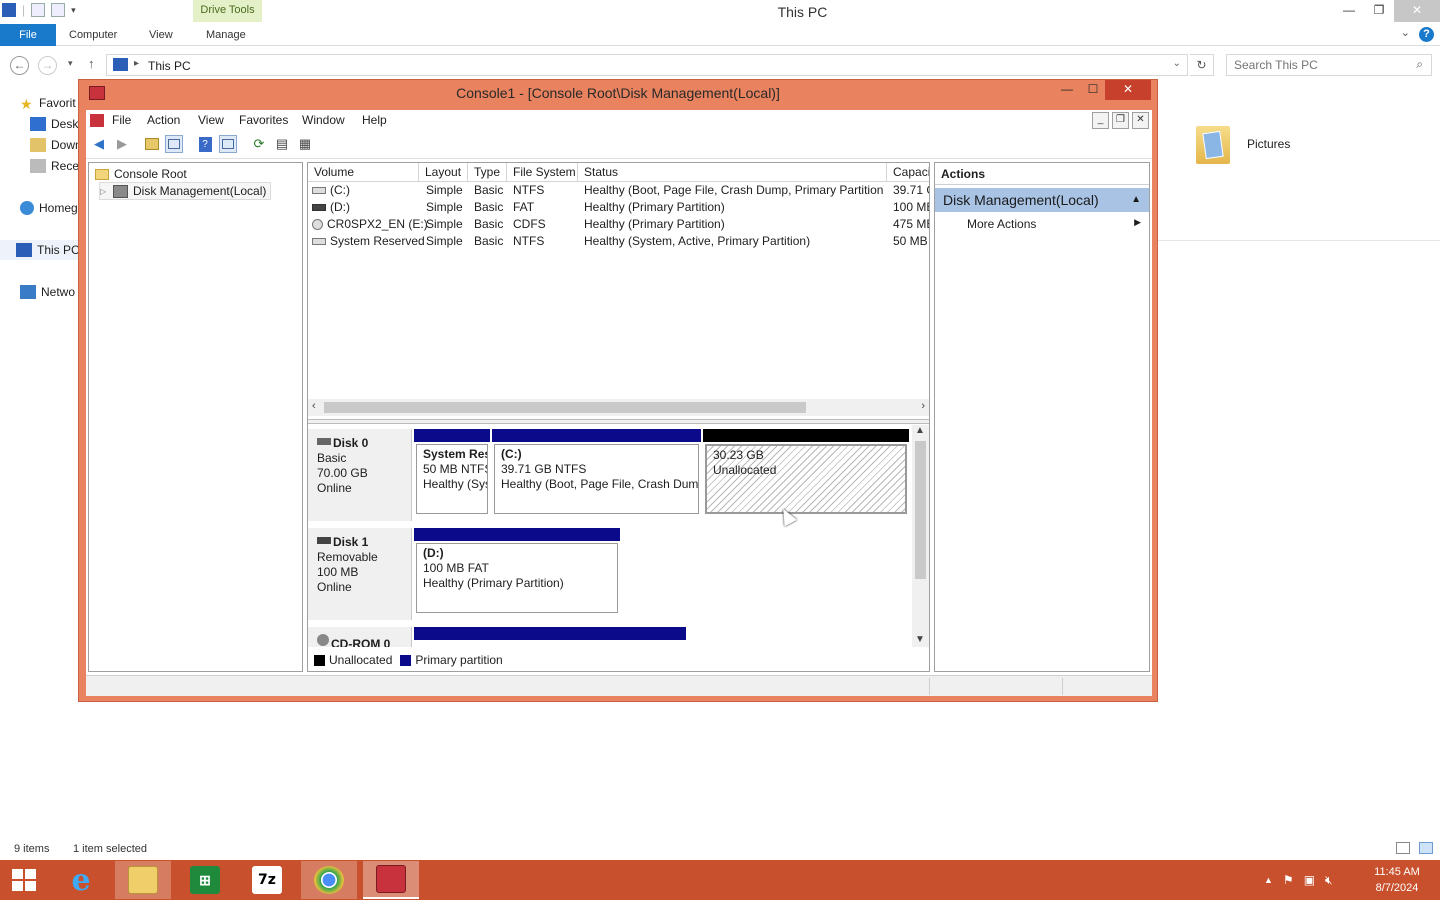  What do you see at coordinates (267, 880) in the screenshot?
I see `taskbar-7zip: 7z` at bounding box center [267, 880].